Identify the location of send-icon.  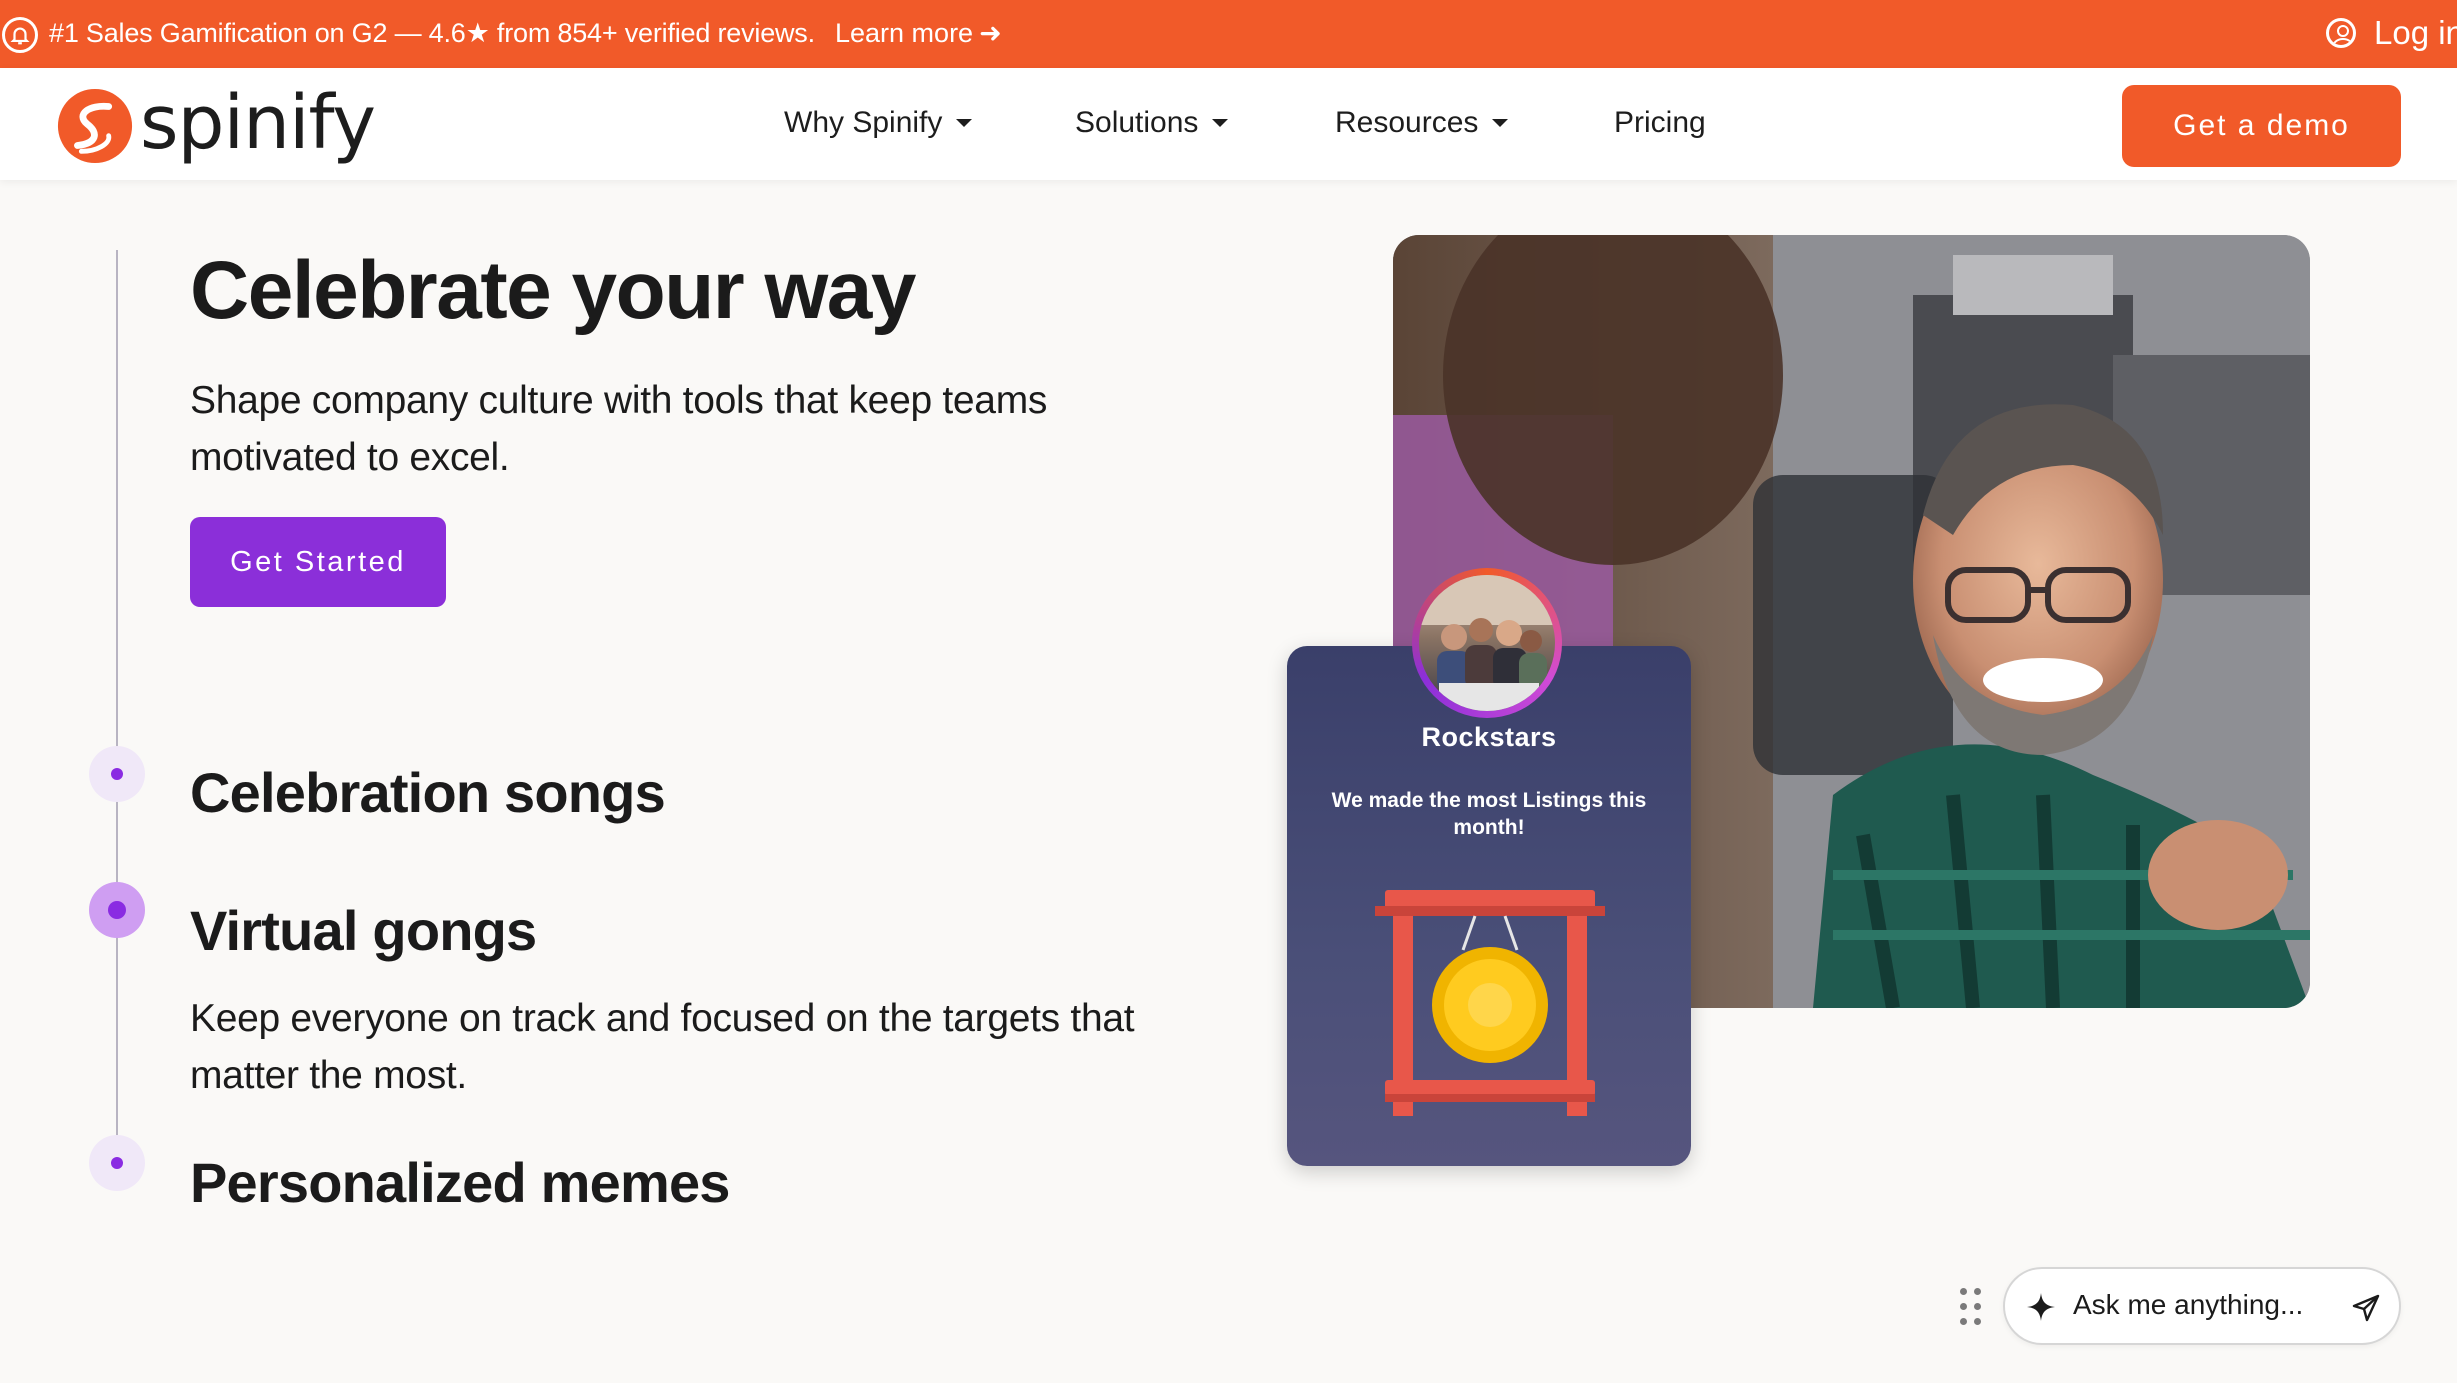
(2366, 1308).